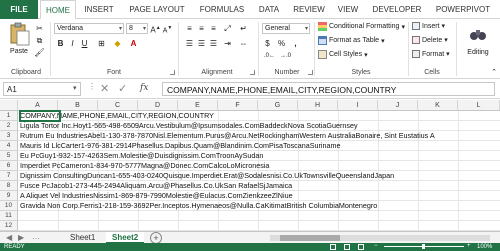 The width and height of the screenshot is (500, 251). Describe the element at coordinates (60, 43) in the screenshot. I see `bold-button: B` at that location.